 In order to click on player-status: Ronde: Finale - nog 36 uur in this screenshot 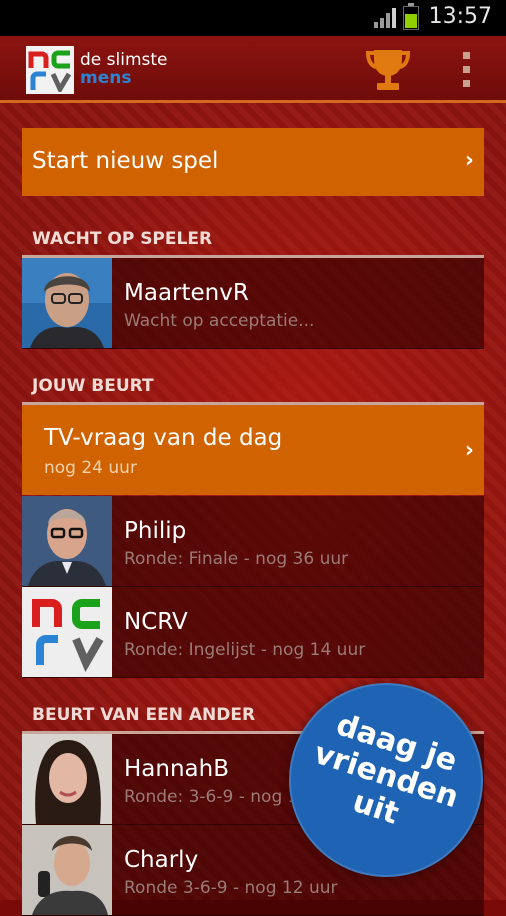, I will do `click(236, 559)`.